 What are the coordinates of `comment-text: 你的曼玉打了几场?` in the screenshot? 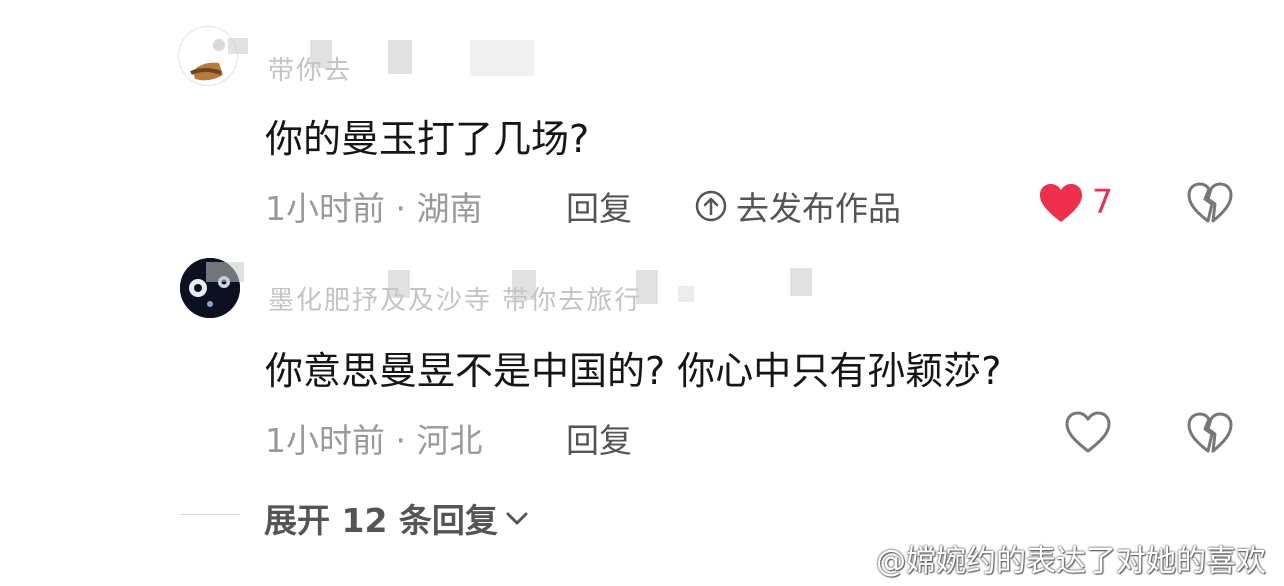 It's located at (427, 139).